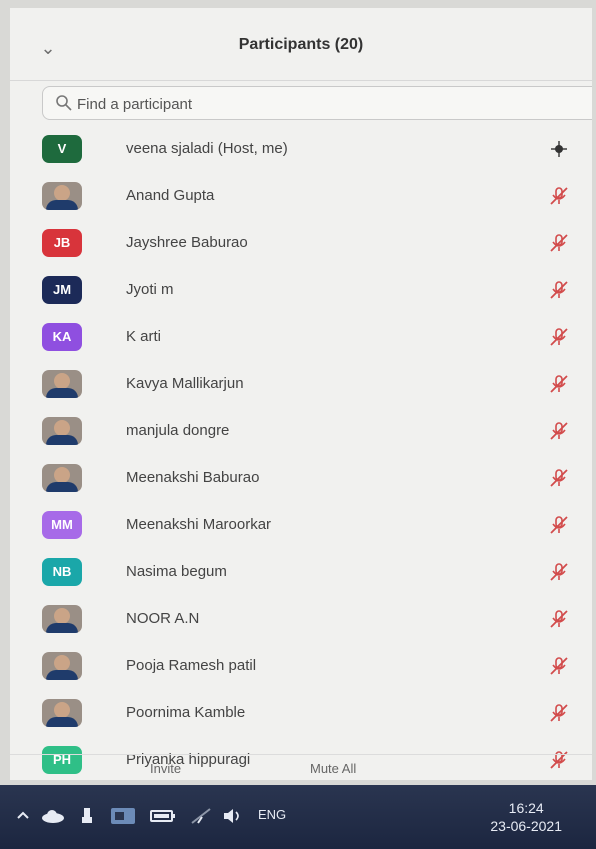 The width and height of the screenshot is (596, 849). Describe the element at coordinates (123, 816) in the screenshot. I see `meet-icon` at that location.